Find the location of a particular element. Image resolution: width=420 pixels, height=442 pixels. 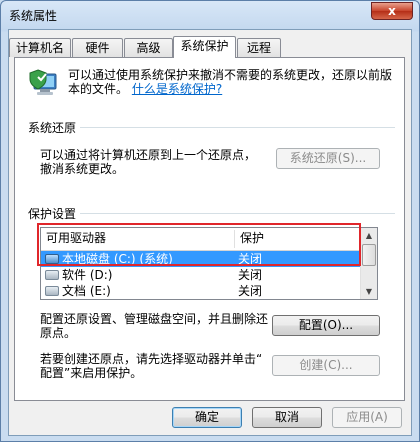

tab-remote: 远程 is located at coordinates (259, 47).